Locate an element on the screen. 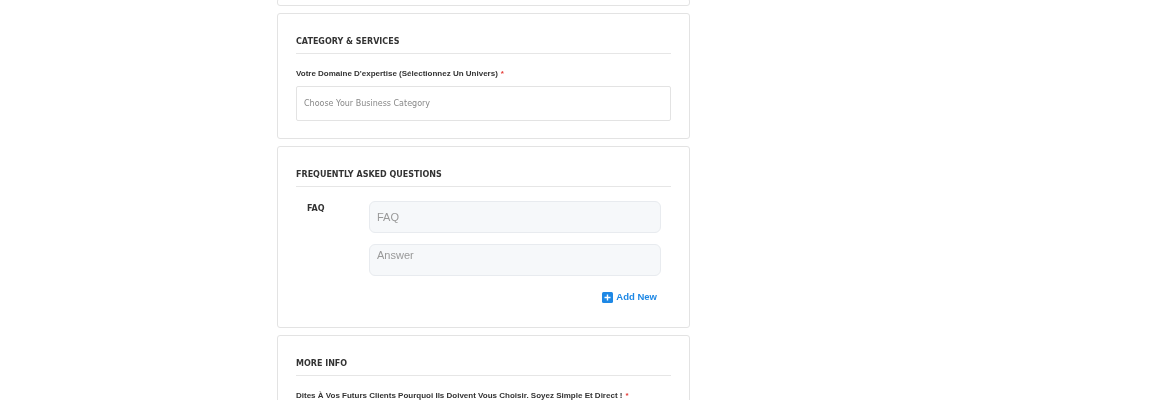  field-label: Votre Domaine D'expertise (Sélectionnez Un Univers) is located at coordinates (397, 73).